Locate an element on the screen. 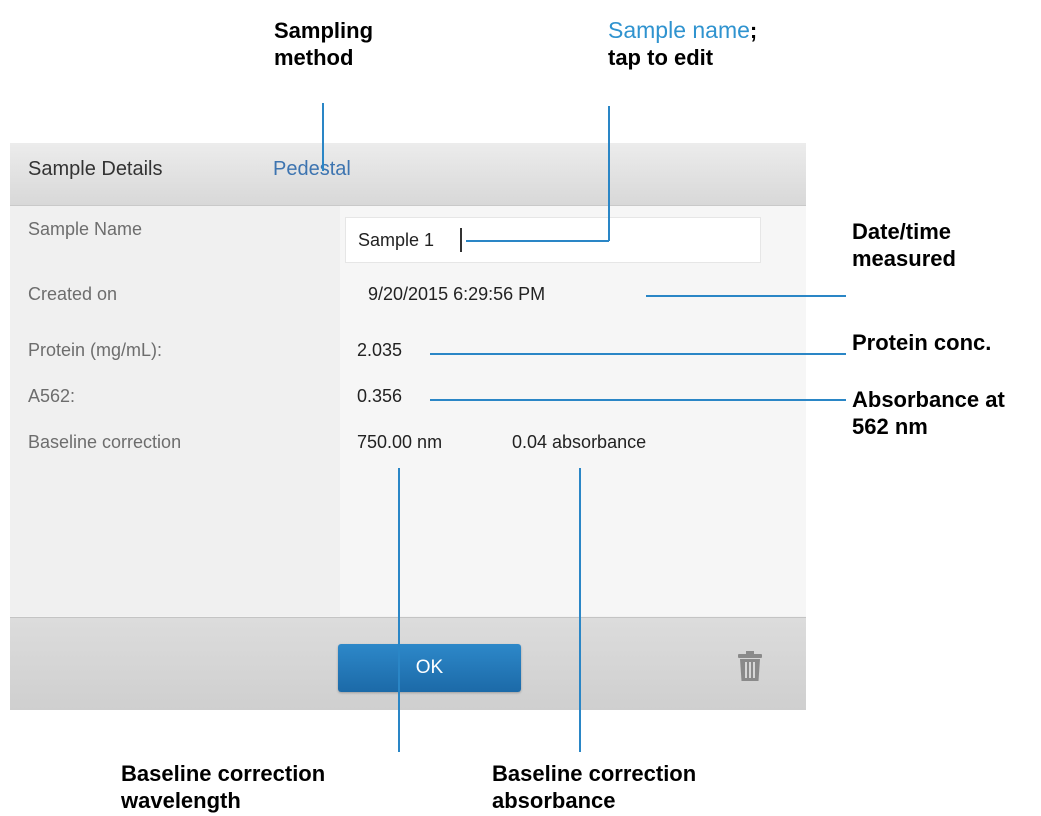  callout-date-time: Date/time measured is located at coordinates (904, 245).